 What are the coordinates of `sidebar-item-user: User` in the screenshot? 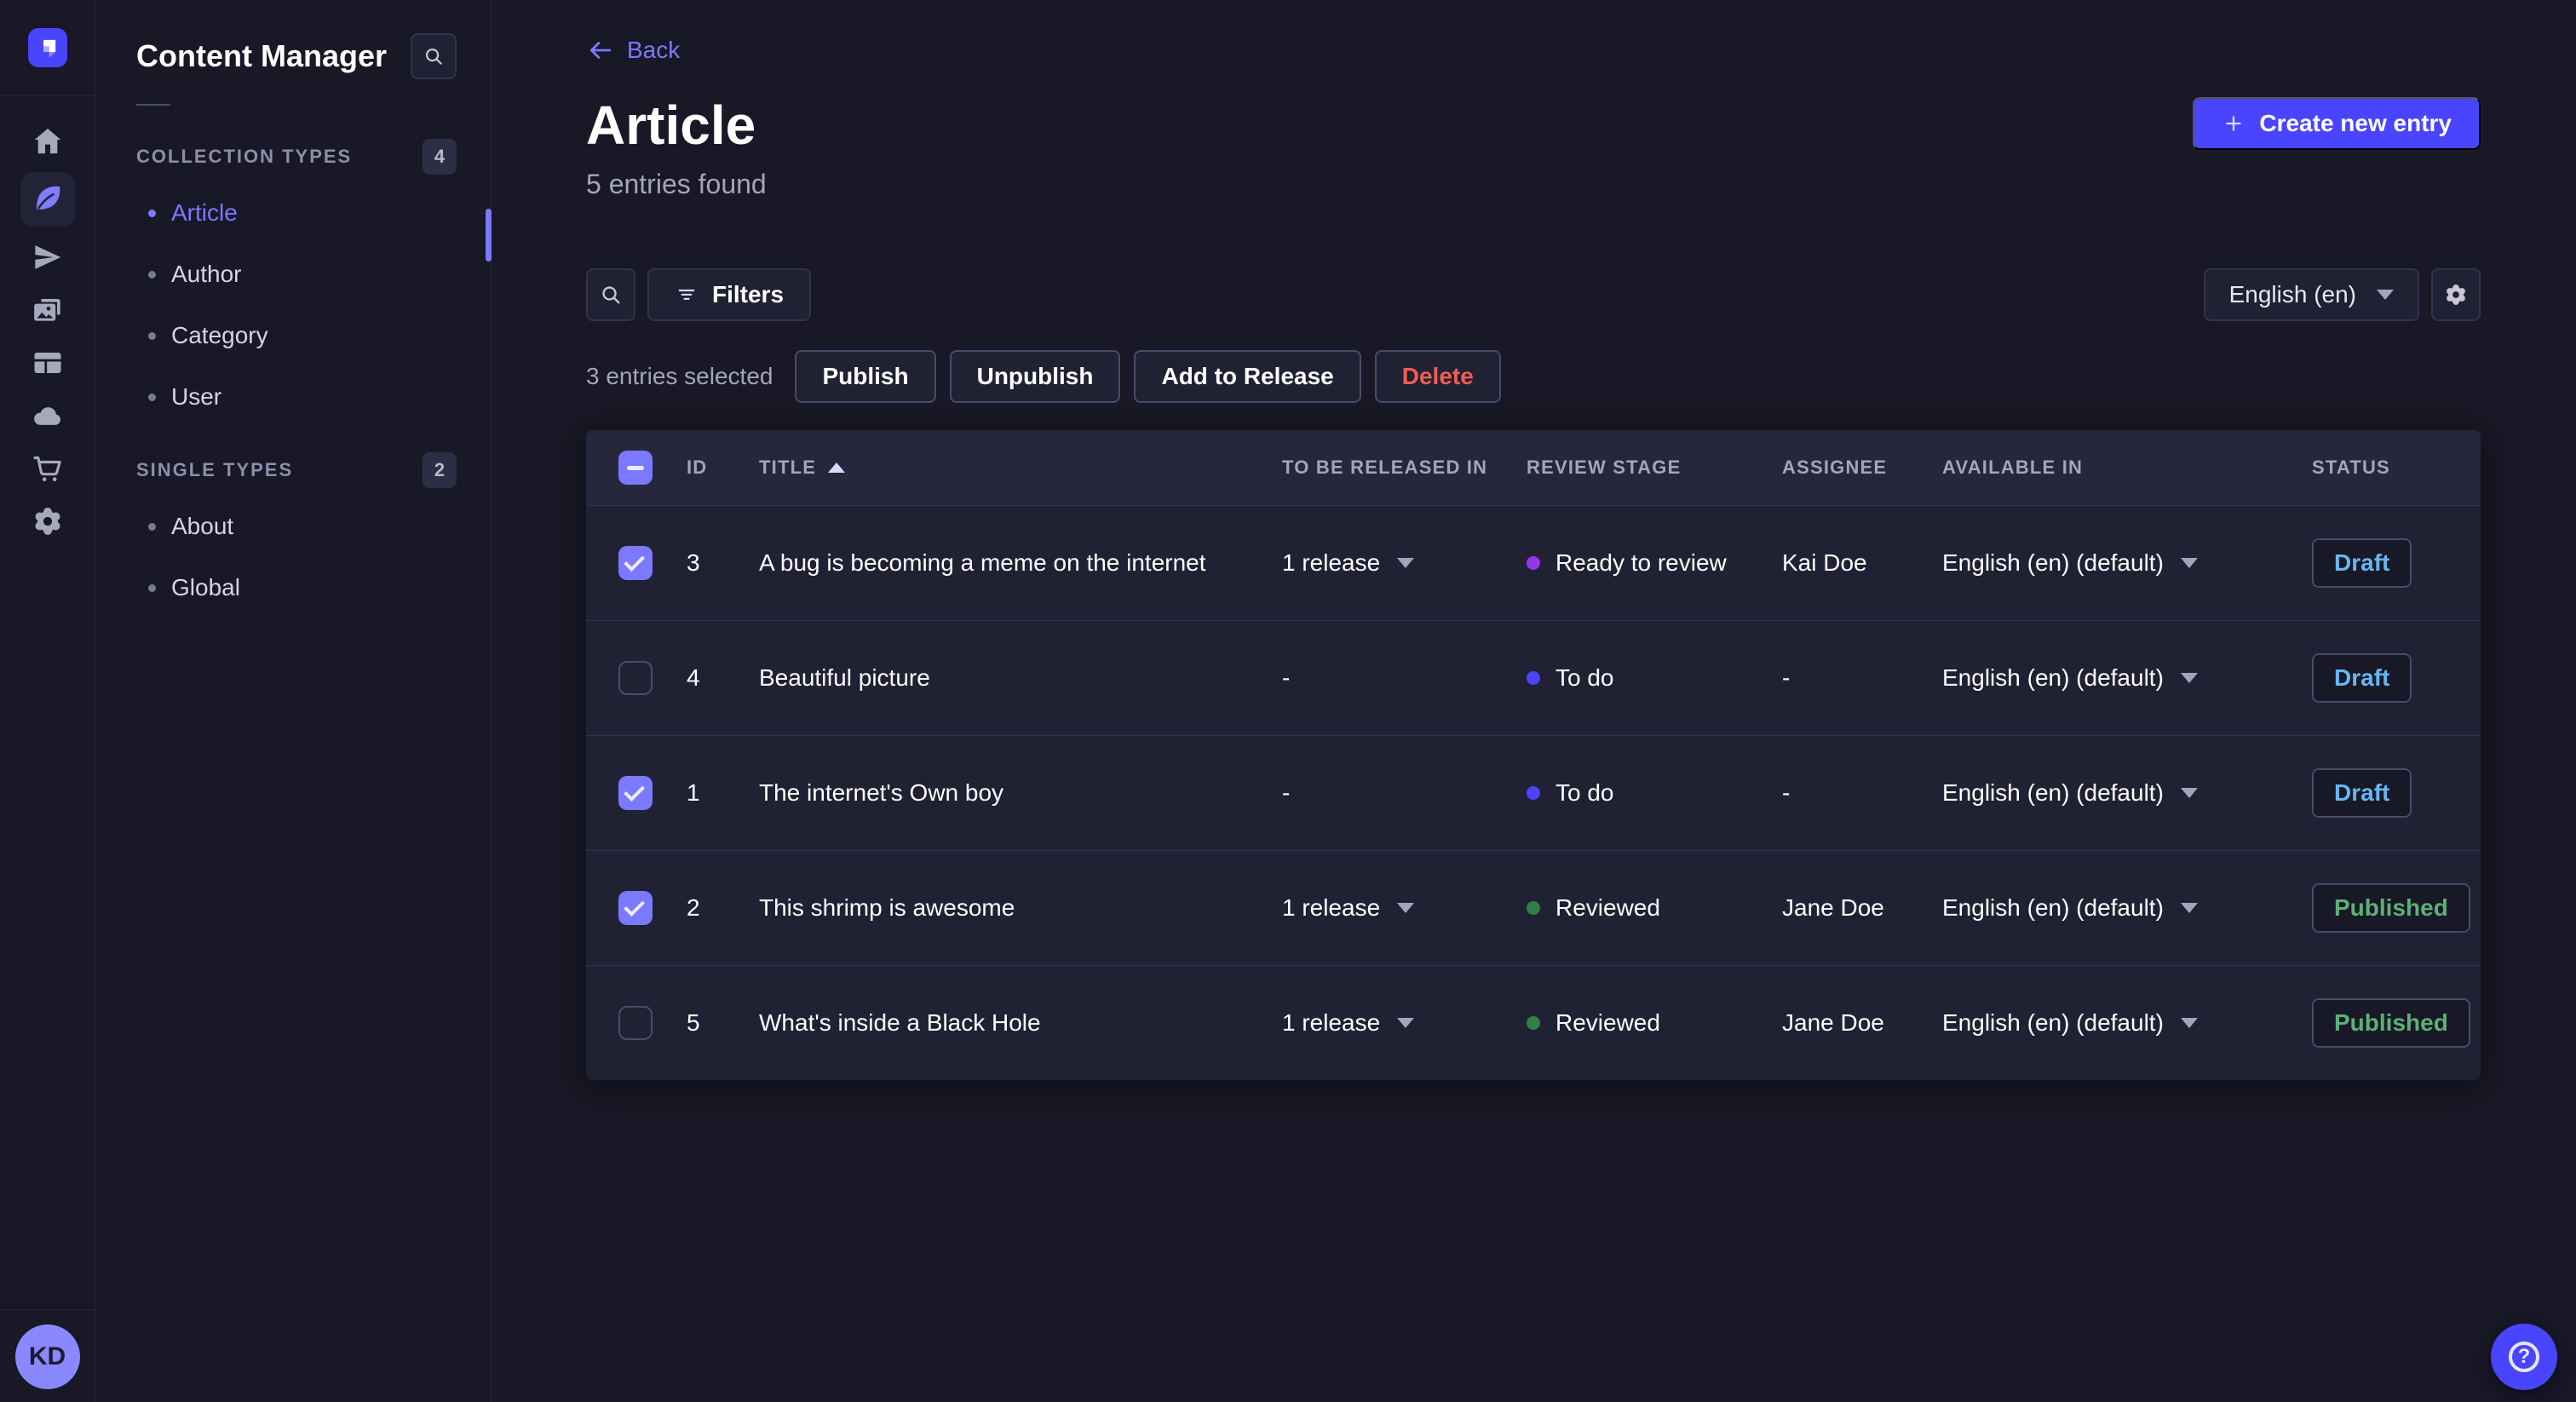 It's located at (293, 397).